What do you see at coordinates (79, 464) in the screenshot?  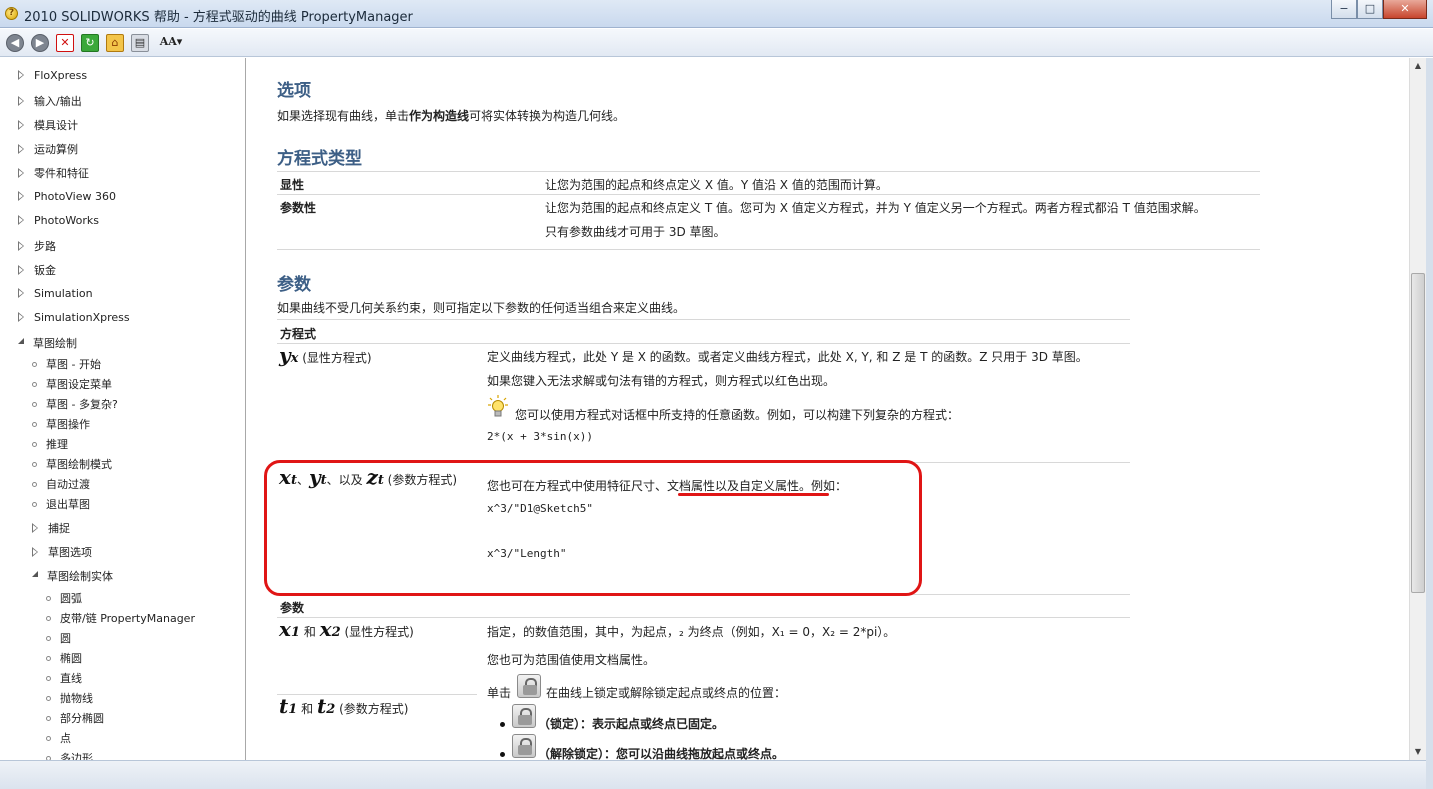 I see `sidebar-item-label: 草图绘制模式` at bounding box center [79, 464].